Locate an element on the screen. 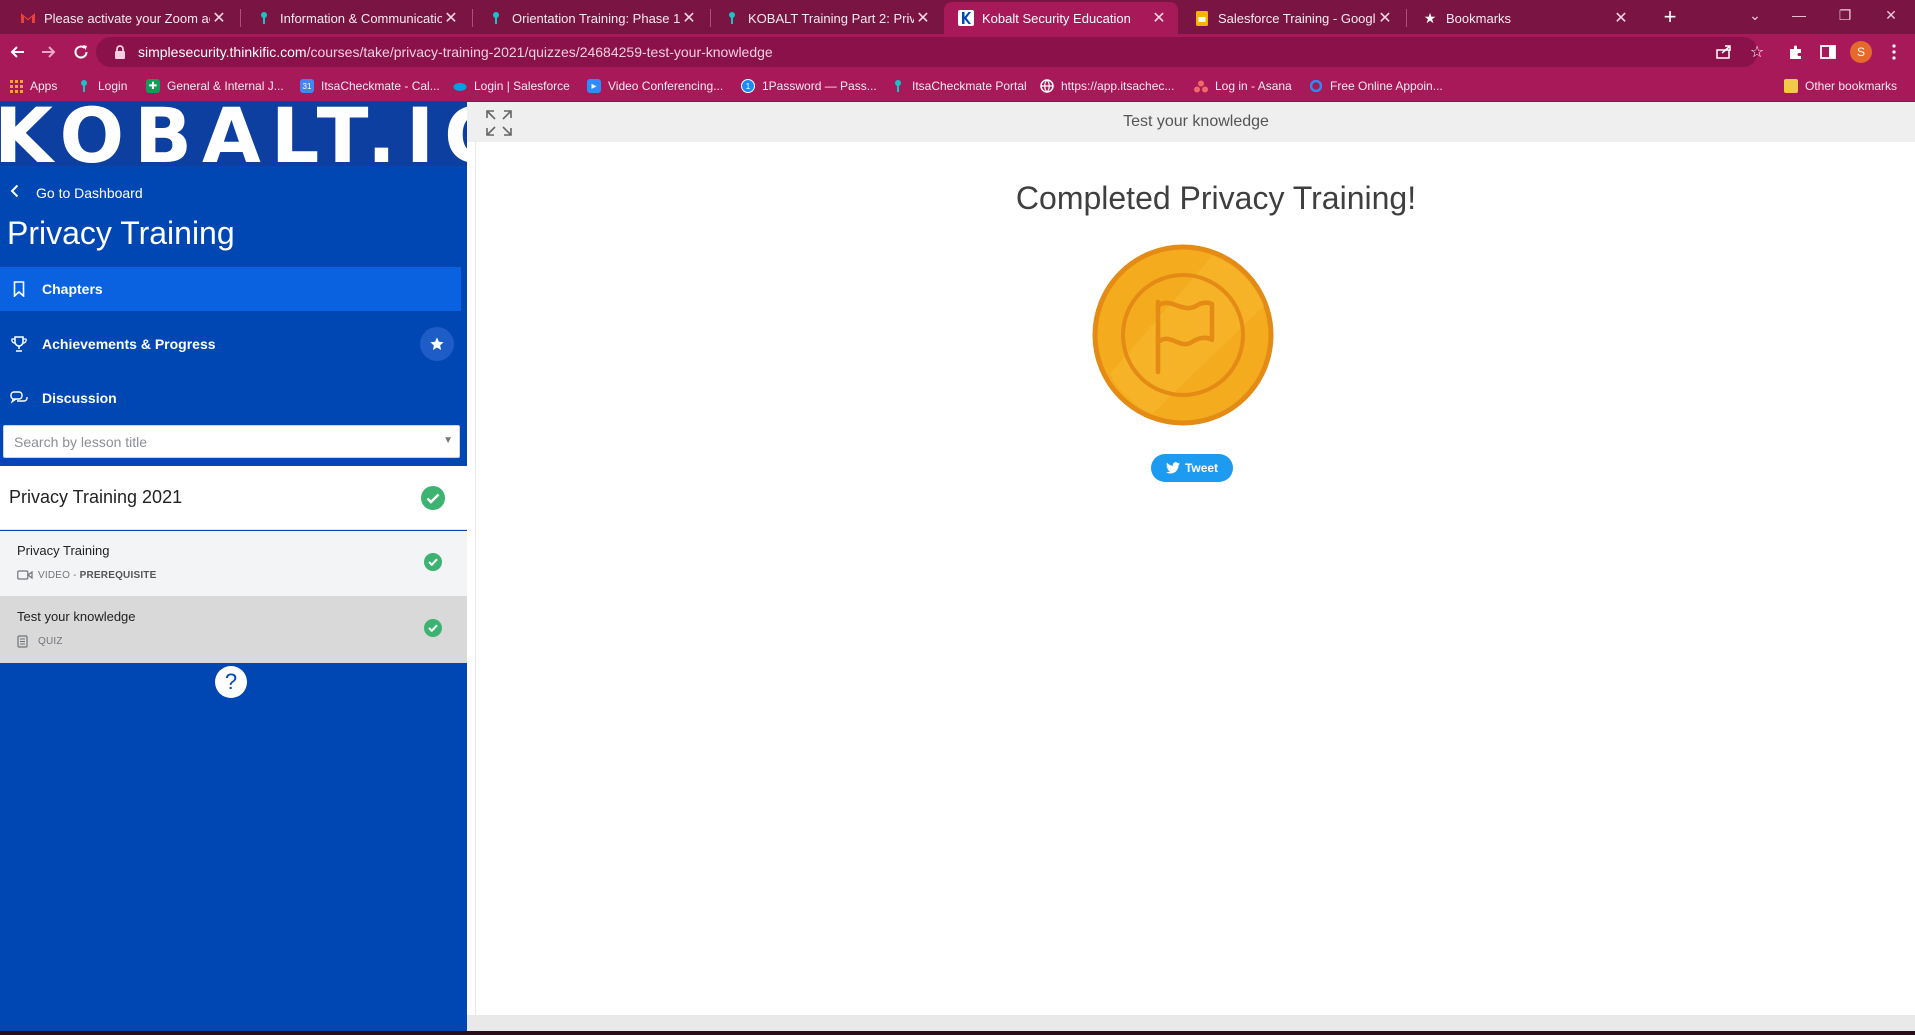 Image resolution: width=1915 pixels, height=1035 pixels. help-button: ? is located at coordinates (231, 682).